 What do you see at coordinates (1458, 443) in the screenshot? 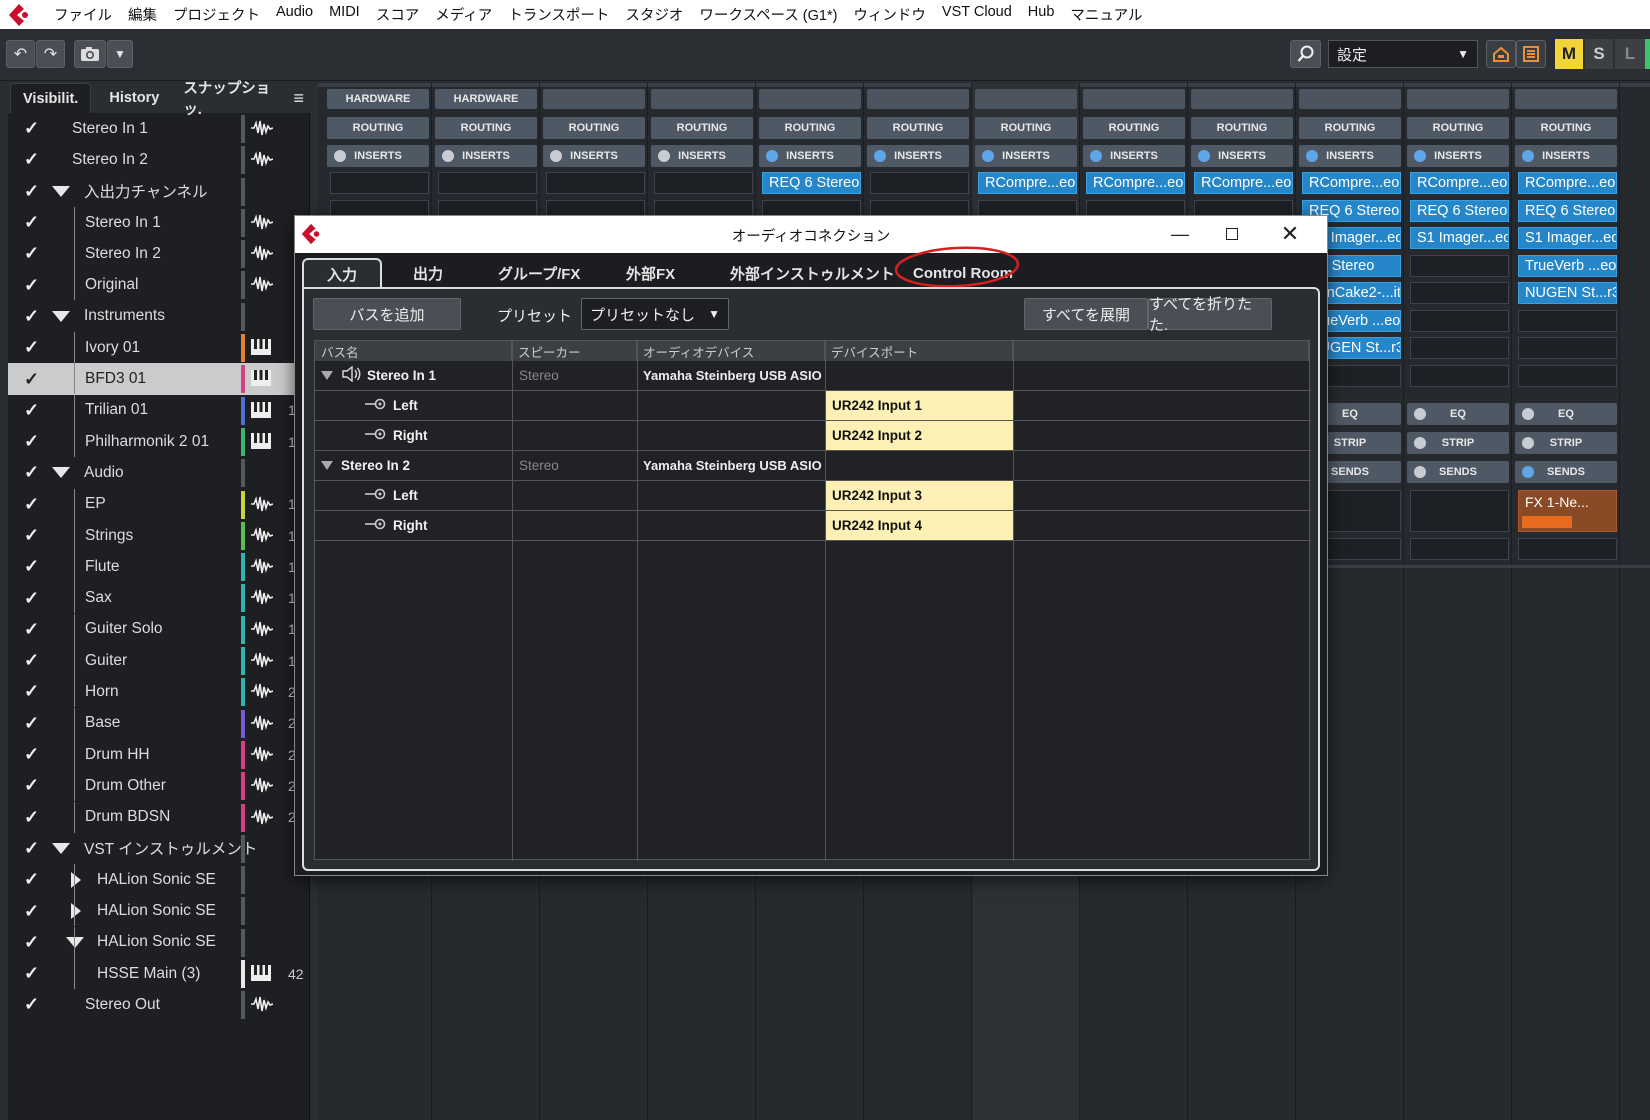
I see `strip-button: STRIP` at bounding box center [1458, 443].